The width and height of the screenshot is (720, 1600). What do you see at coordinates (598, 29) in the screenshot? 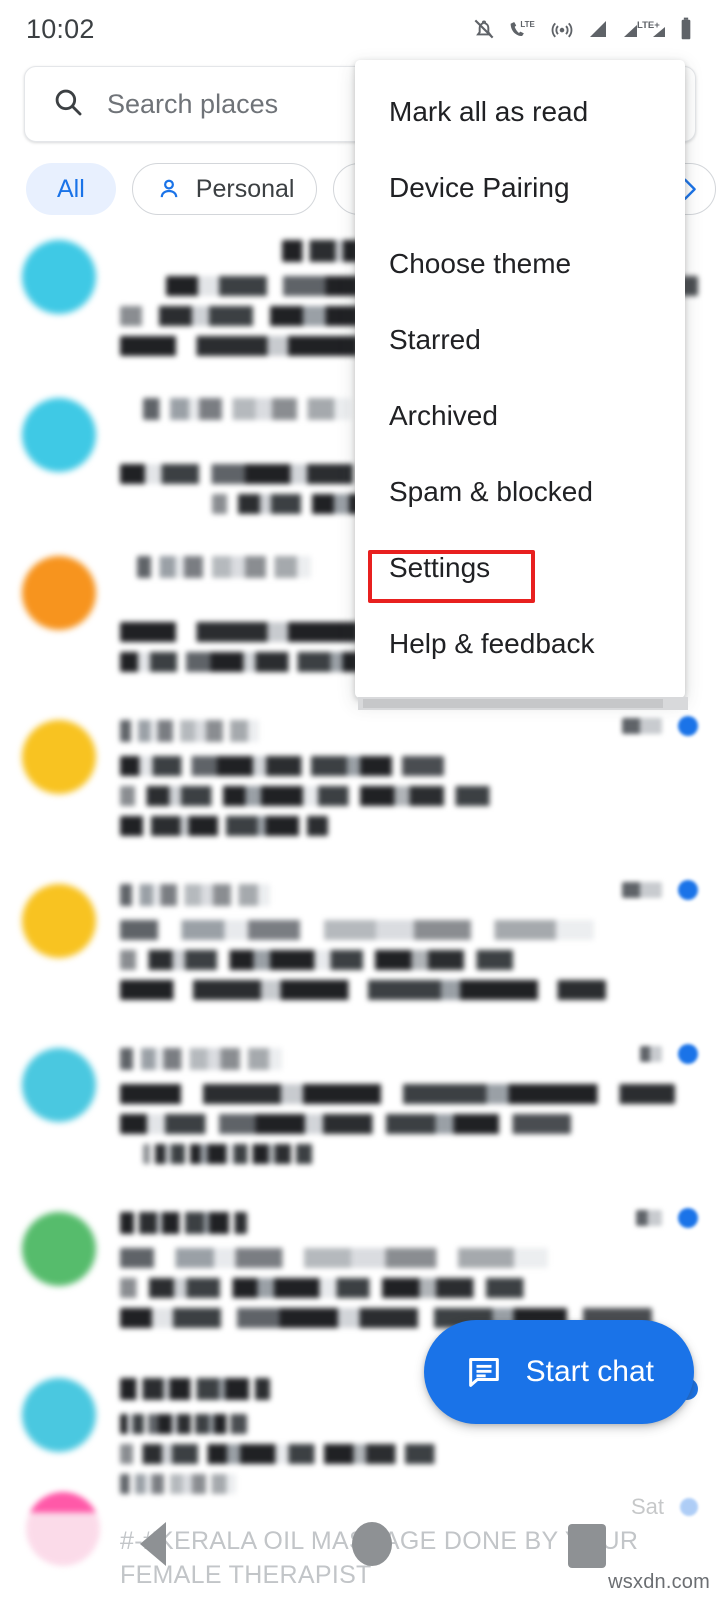
I see `signal-bars-icon` at bounding box center [598, 29].